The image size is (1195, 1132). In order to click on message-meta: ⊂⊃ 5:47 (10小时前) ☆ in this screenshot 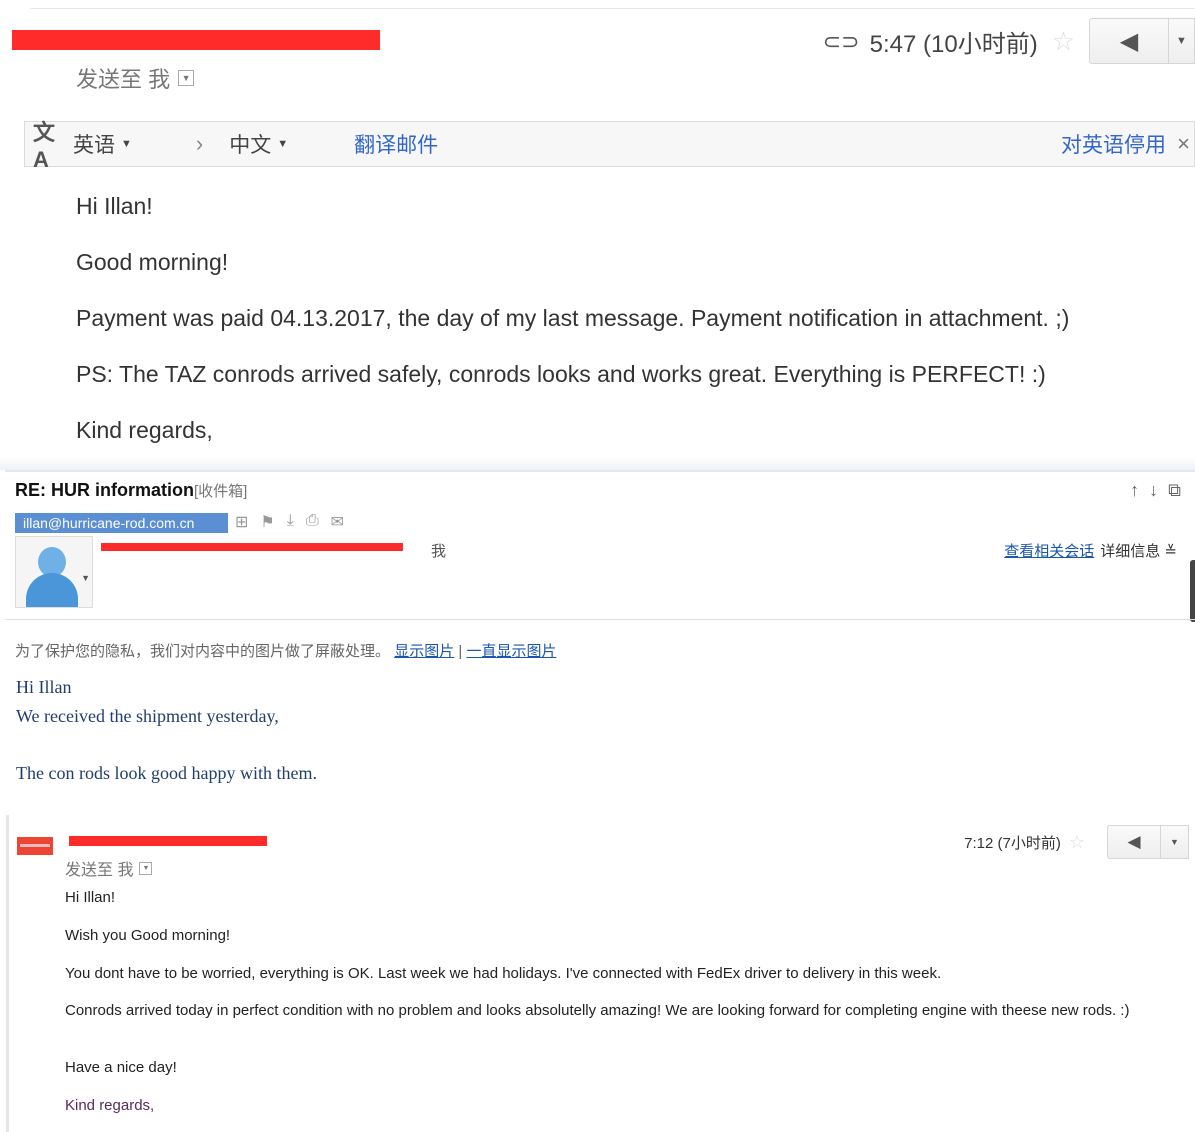, I will do `click(949, 41)`.